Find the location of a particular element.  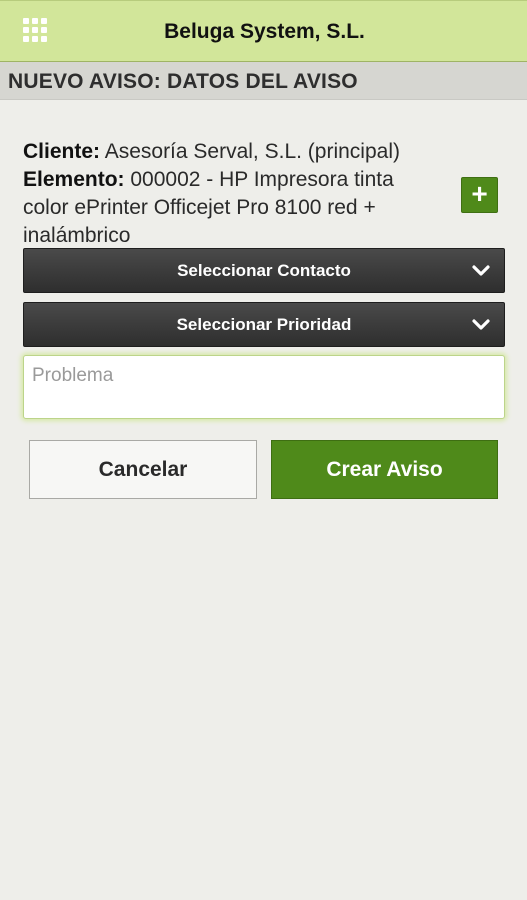

select-contacto-label: Seleccionar Contacto is located at coordinates (264, 270).